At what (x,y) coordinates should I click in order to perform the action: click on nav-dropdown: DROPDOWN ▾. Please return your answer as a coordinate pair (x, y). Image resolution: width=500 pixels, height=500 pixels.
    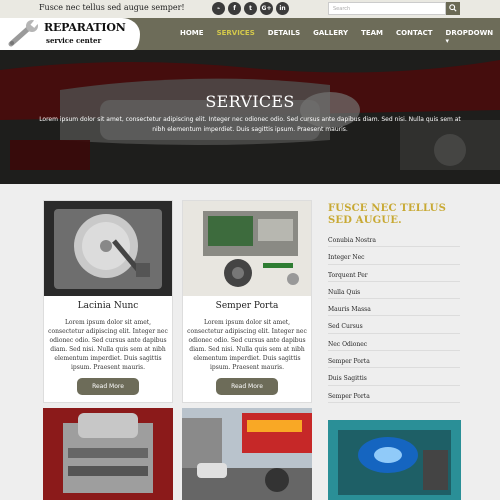
    Looking at the image, I should click on (470, 37).